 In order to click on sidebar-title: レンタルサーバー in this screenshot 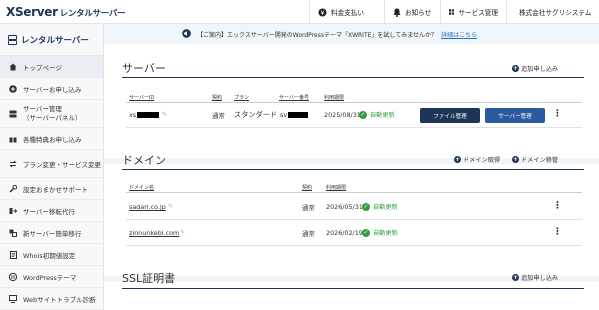, I will do `click(51, 40)`.